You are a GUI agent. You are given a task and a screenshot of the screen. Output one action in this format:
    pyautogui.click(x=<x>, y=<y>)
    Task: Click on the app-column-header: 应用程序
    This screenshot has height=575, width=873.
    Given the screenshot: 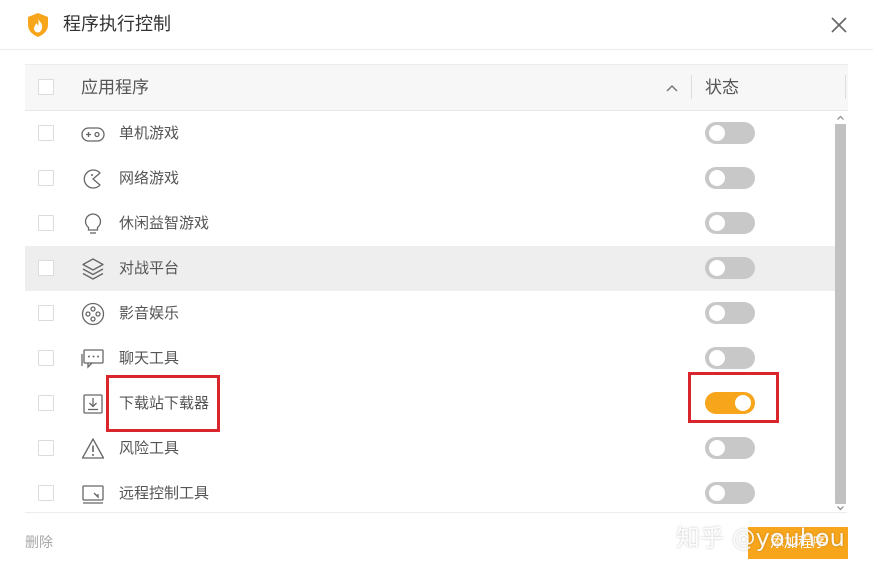 What is the action you would take?
    pyautogui.click(x=115, y=88)
    